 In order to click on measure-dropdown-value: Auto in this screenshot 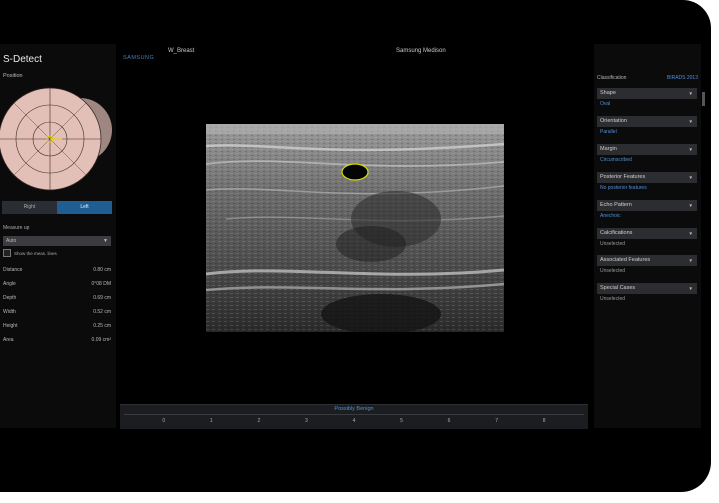, I will do `click(11, 241)`.